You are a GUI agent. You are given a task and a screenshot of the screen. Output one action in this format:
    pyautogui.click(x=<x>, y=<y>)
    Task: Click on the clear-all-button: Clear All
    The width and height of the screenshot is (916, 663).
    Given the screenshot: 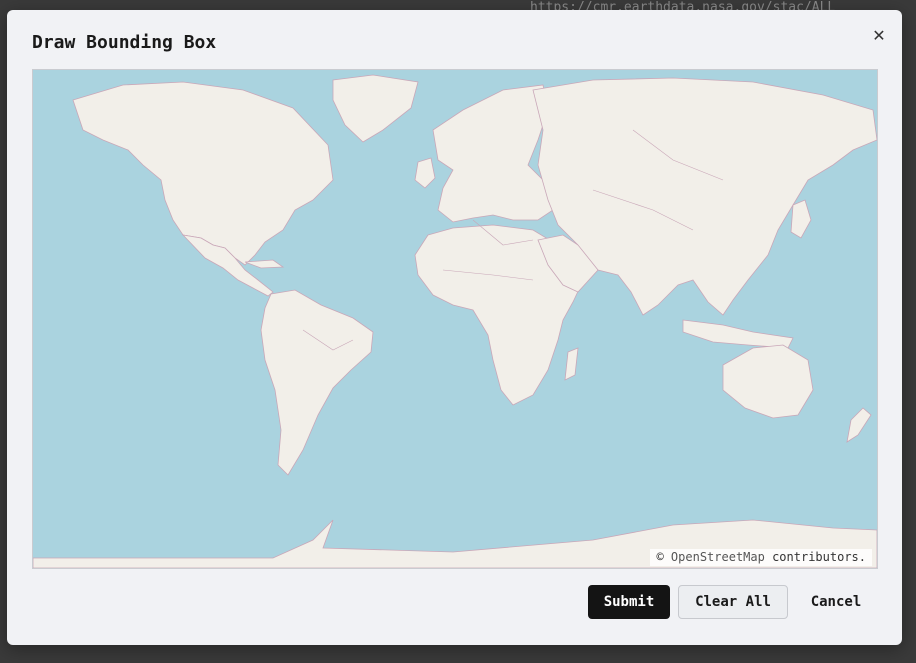 What is the action you would take?
    pyautogui.click(x=733, y=602)
    